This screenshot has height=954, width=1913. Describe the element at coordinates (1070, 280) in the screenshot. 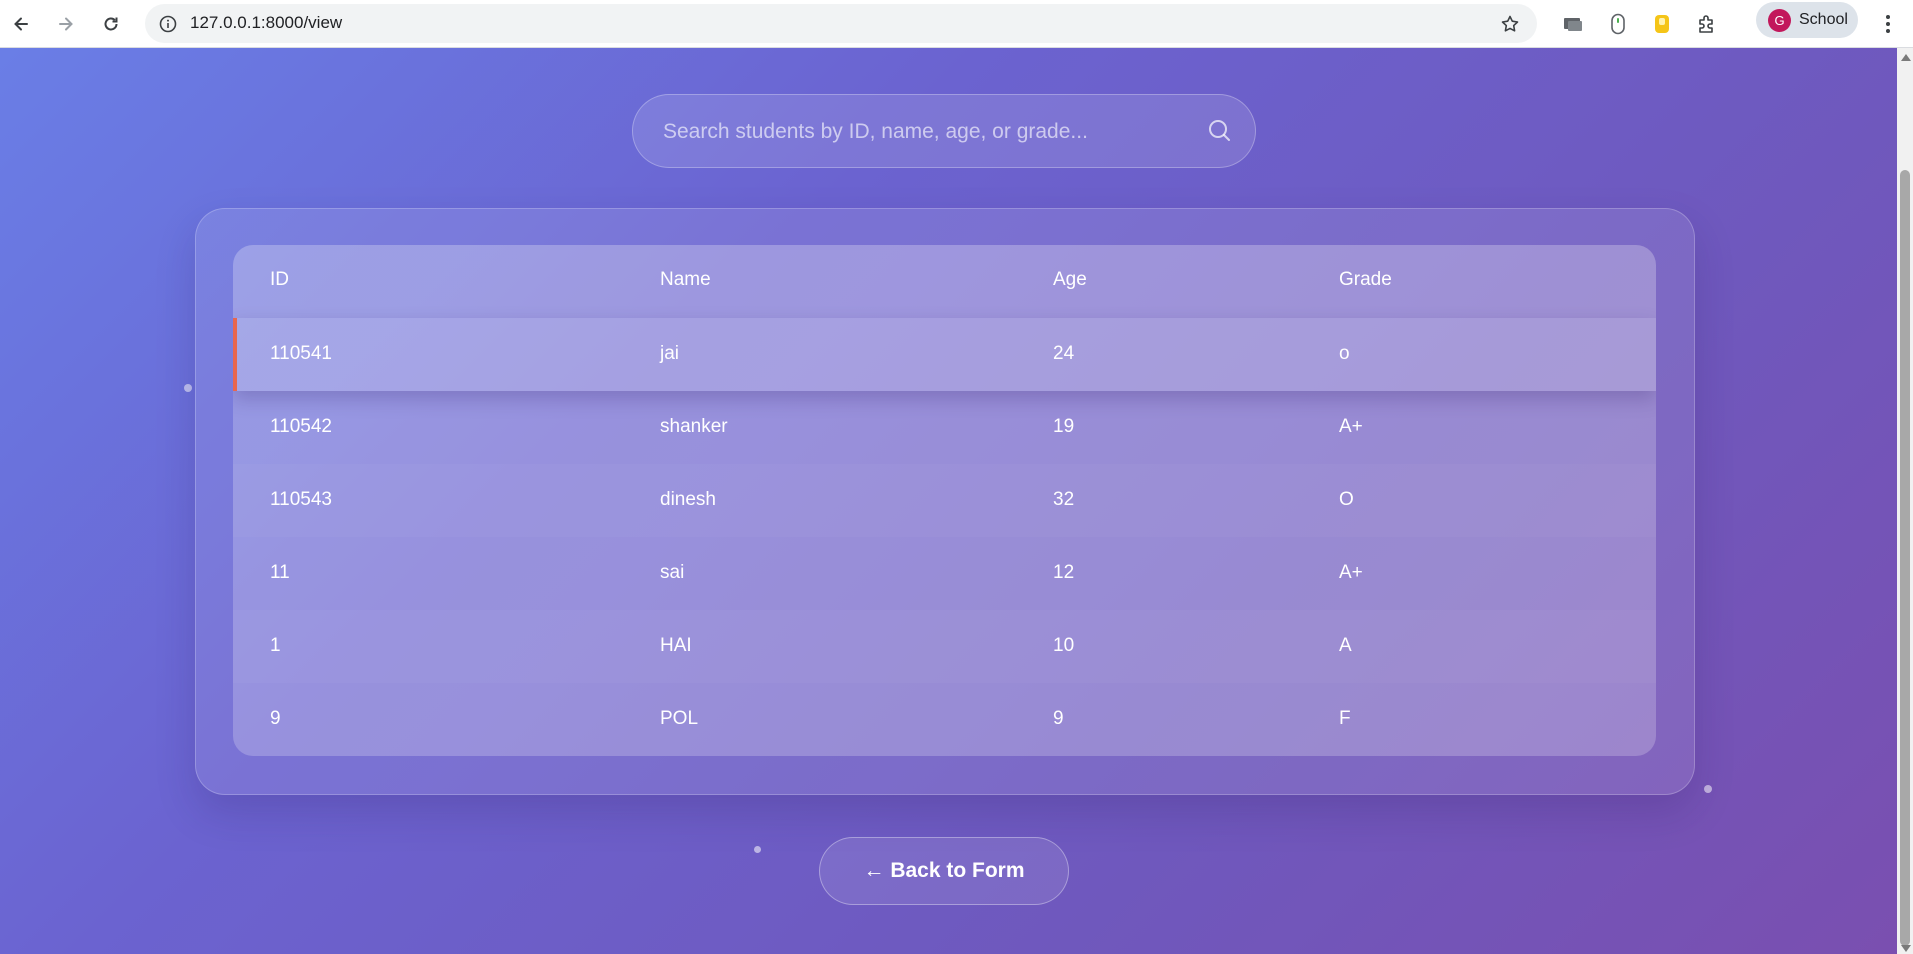

I see `column-header-age: Age` at that location.